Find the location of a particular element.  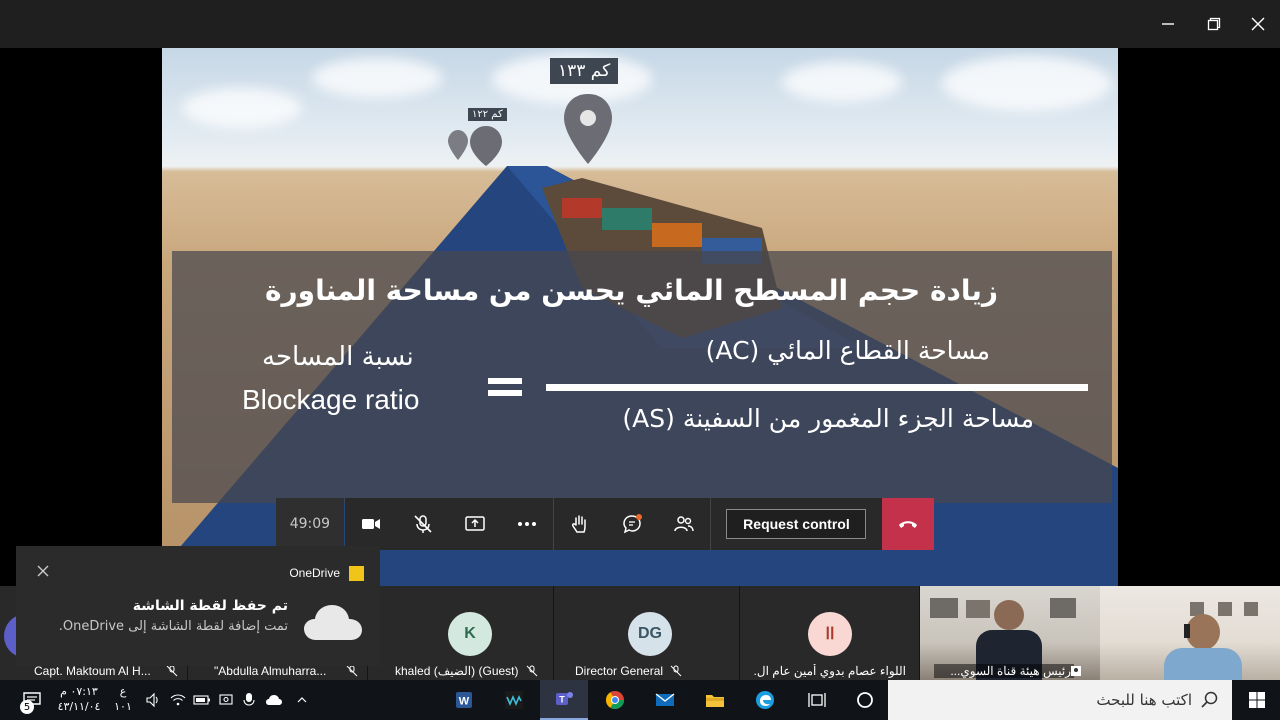

minimize-button is located at coordinates (1168, 24).